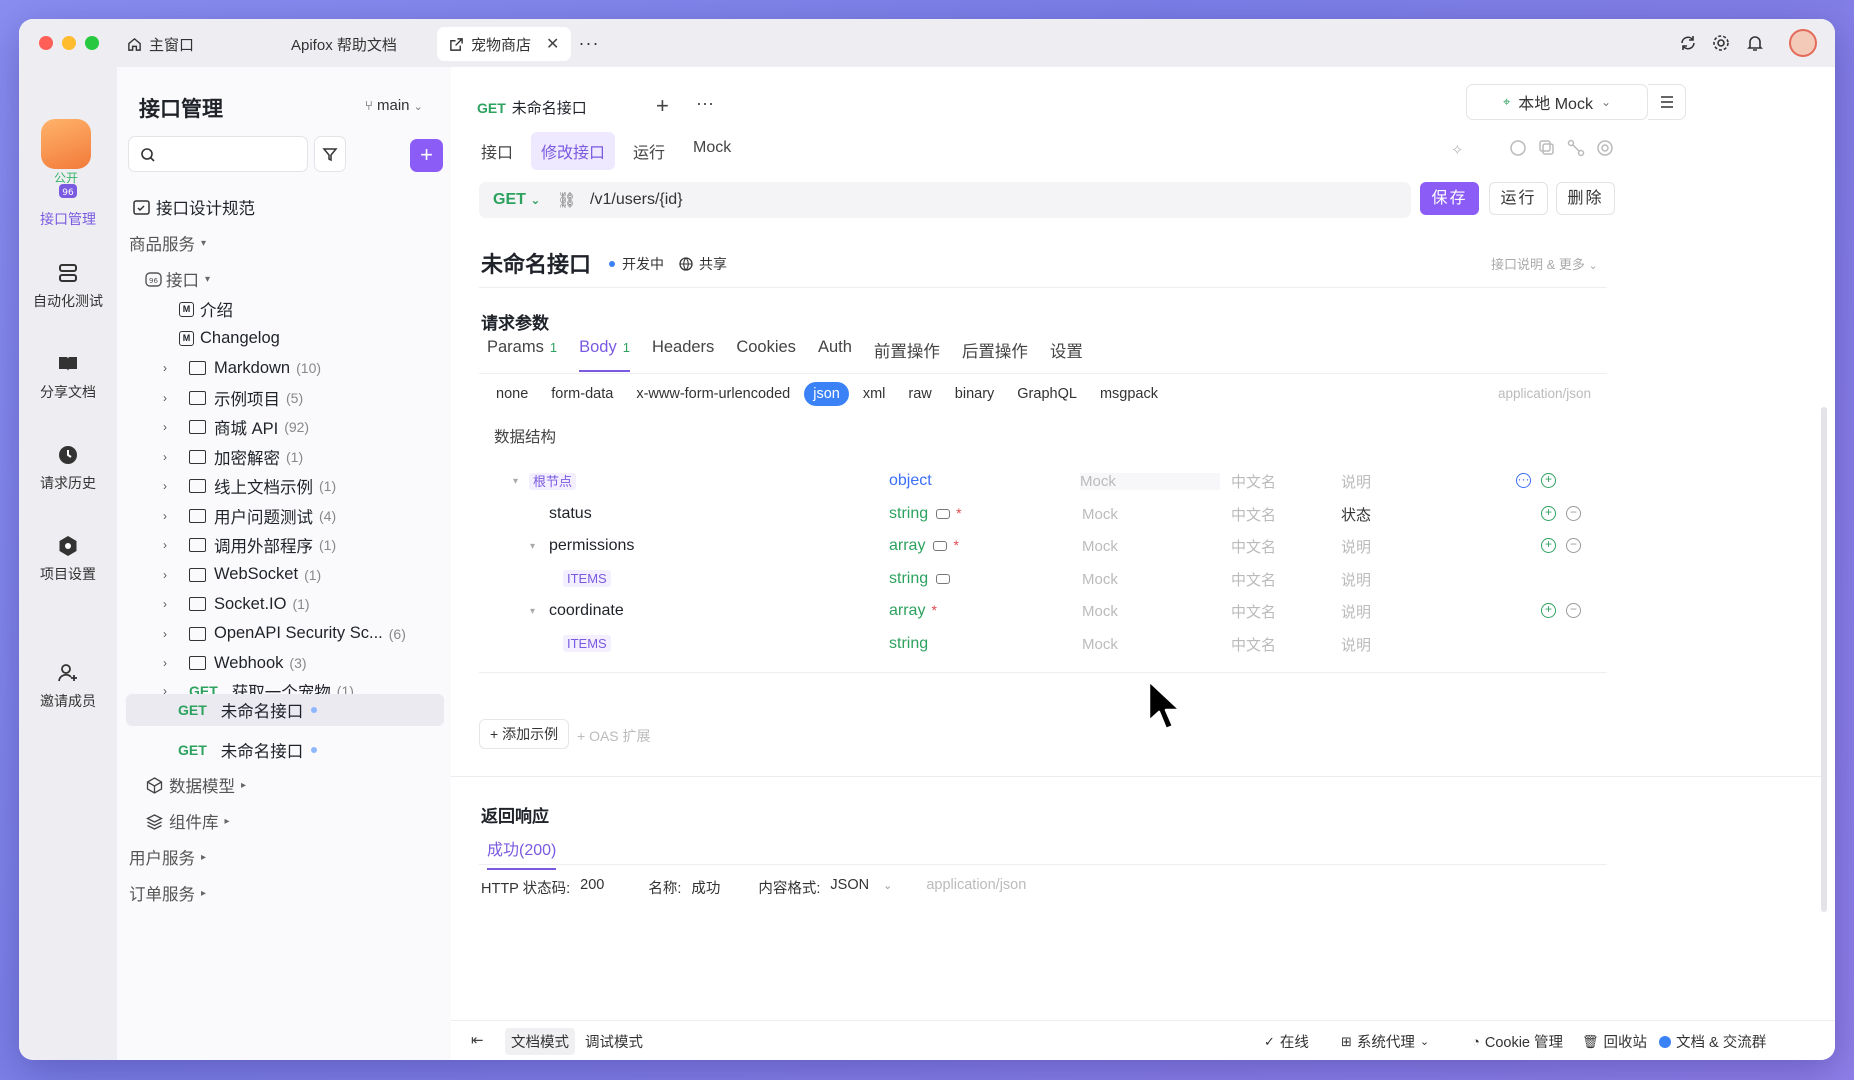 This screenshot has height=1080, width=1854. Describe the element at coordinates (68, 286) in the screenshot. I see `rail-item-automation: 自动化测试` at that location.